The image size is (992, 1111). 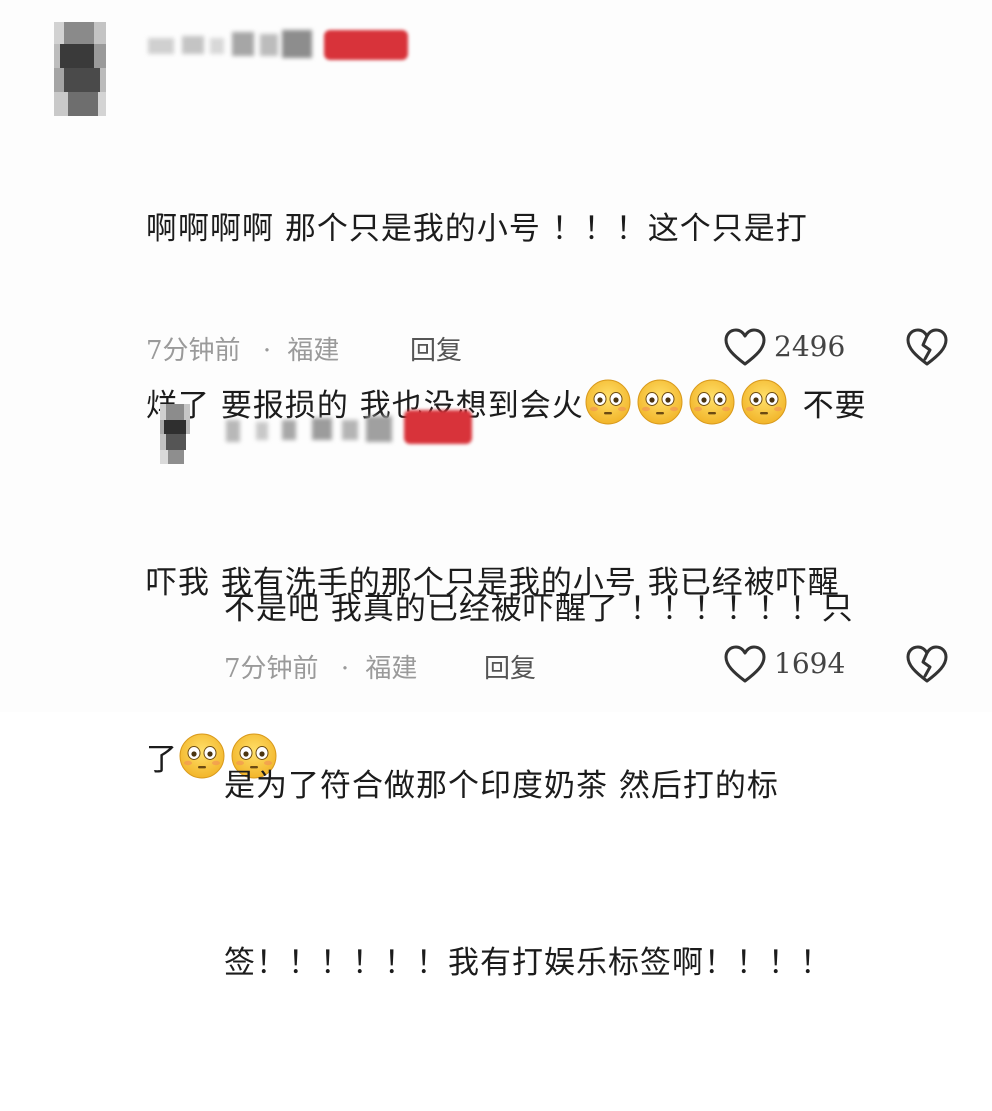 What do you see at coordinates (528, 963) in the screenshot?
I see `comment-line: 签！！！！！！我有打娱乐标签啊！！！！` at bounding box center [528, 963].